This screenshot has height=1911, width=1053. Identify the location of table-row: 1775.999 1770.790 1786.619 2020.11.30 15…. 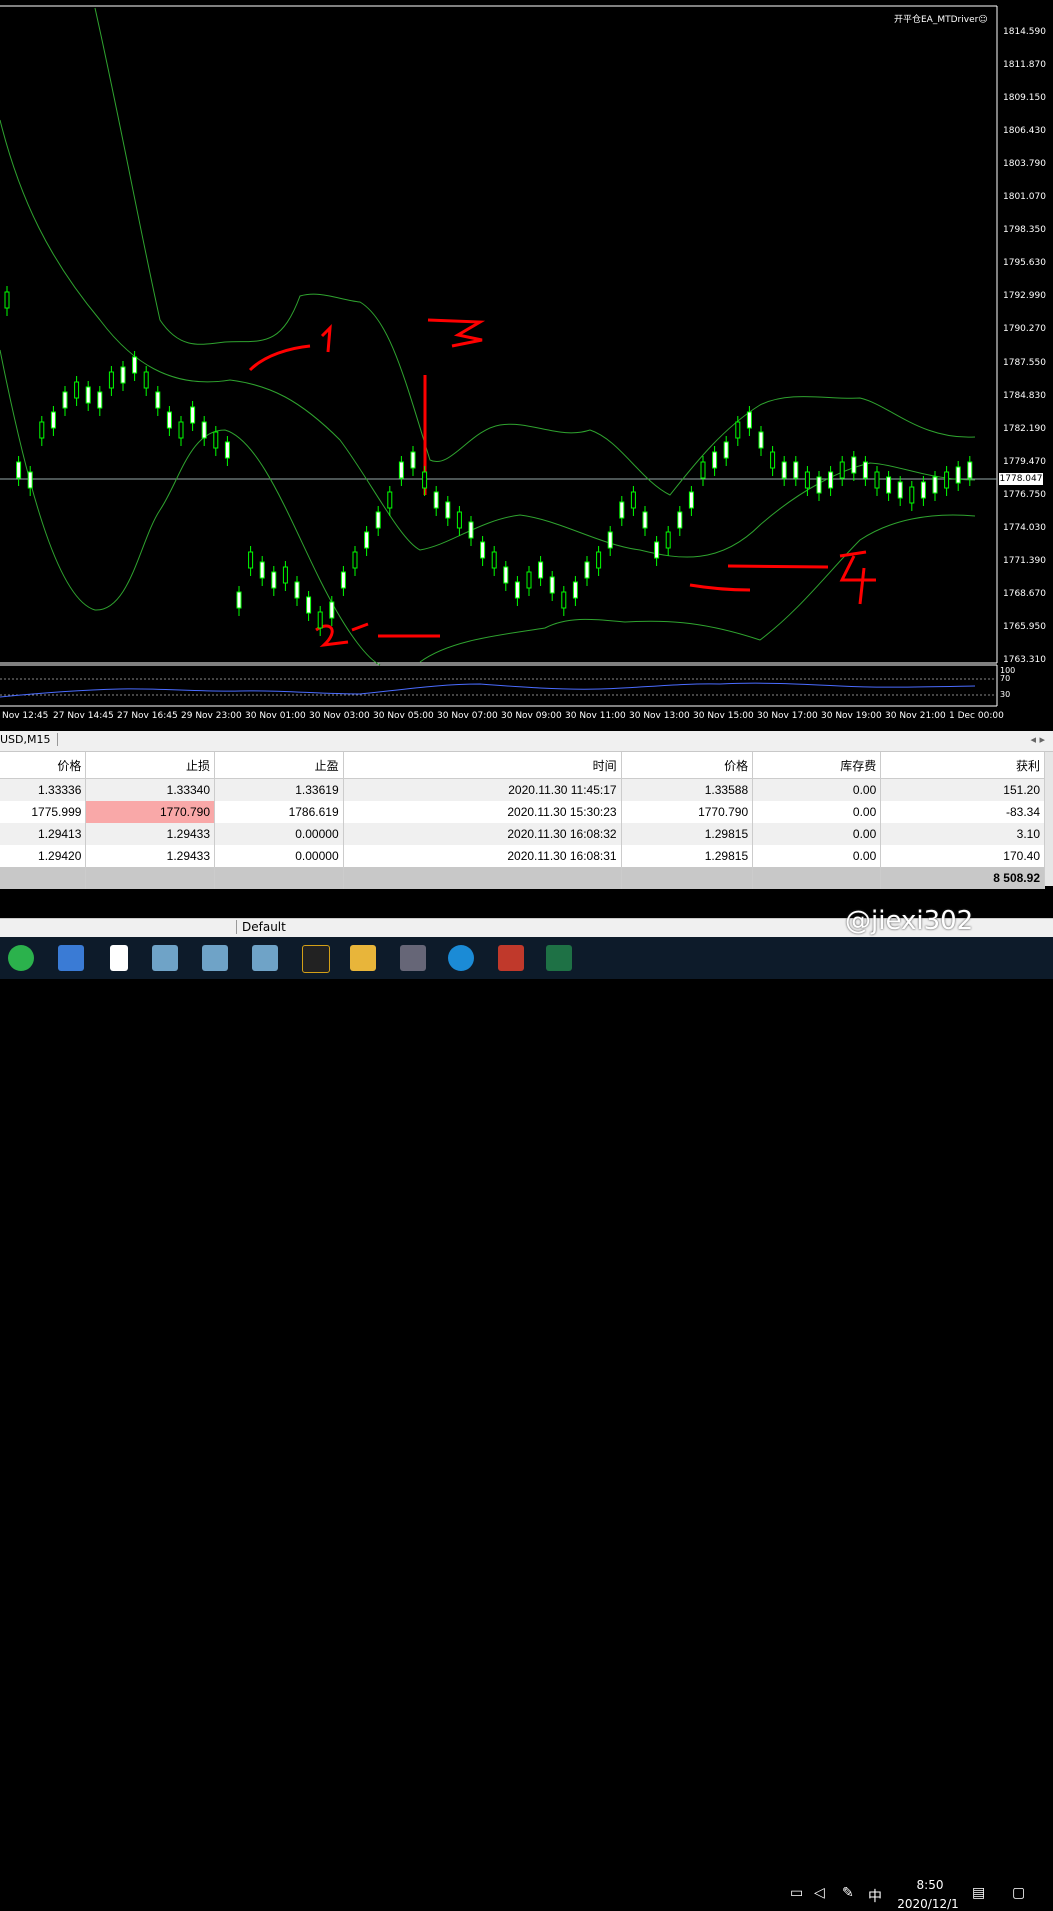
(522, 812).